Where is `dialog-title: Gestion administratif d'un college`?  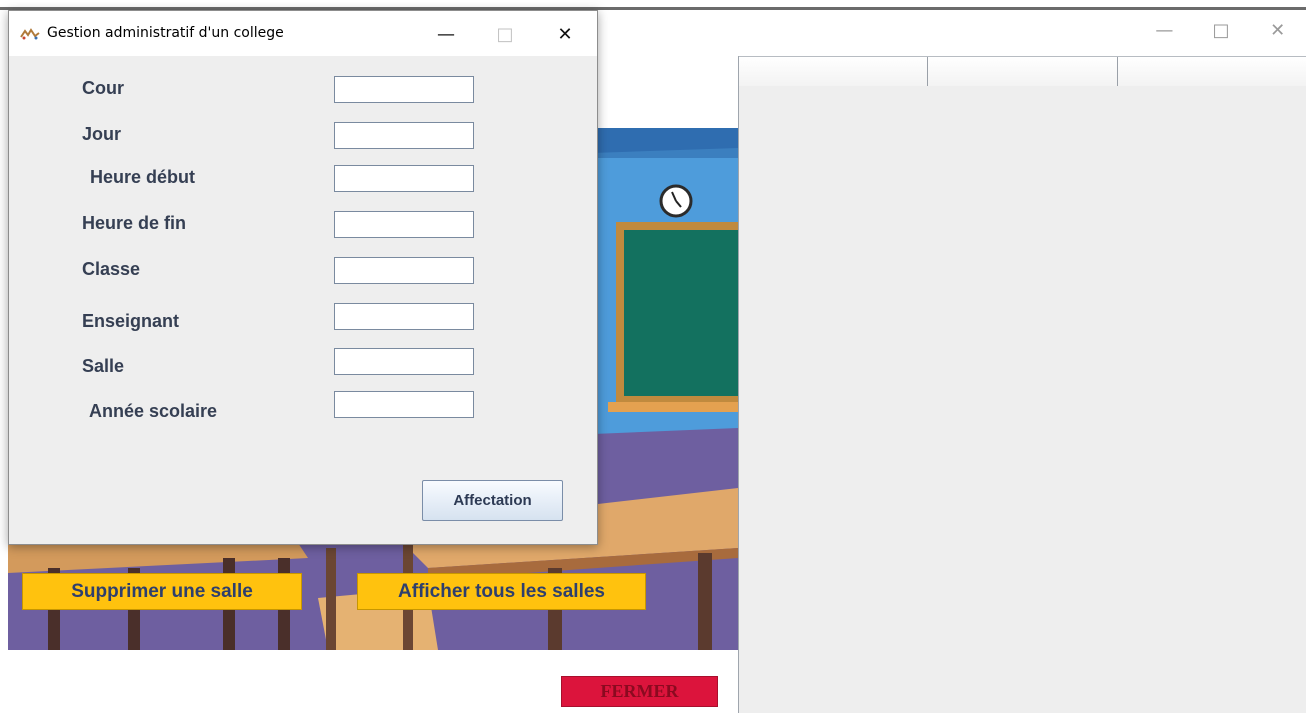
dialog-title: Gestion administratif d'un college is located at coordinates (165, 33).